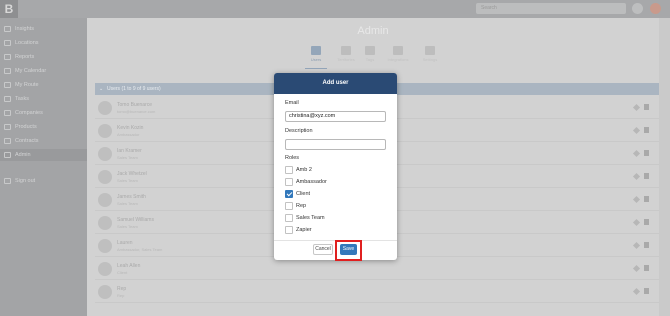 This screenshot has height=316, width=670. What do you see at coordinates (9, 9) in the screenshot?
I see `app-logo: B` at bounding box center [9, 9].